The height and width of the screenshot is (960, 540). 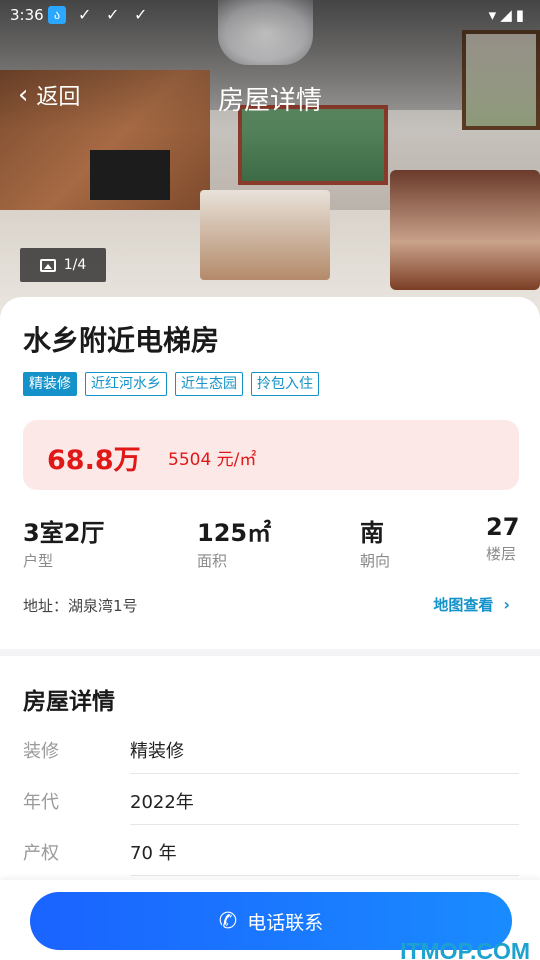 What do you see at coordinates (270, 16) in the screenshot?
I see `status-bar: 3:36 ა ✓ ✓ ✓ ▾◢▮` at bounding box center [270, 16].